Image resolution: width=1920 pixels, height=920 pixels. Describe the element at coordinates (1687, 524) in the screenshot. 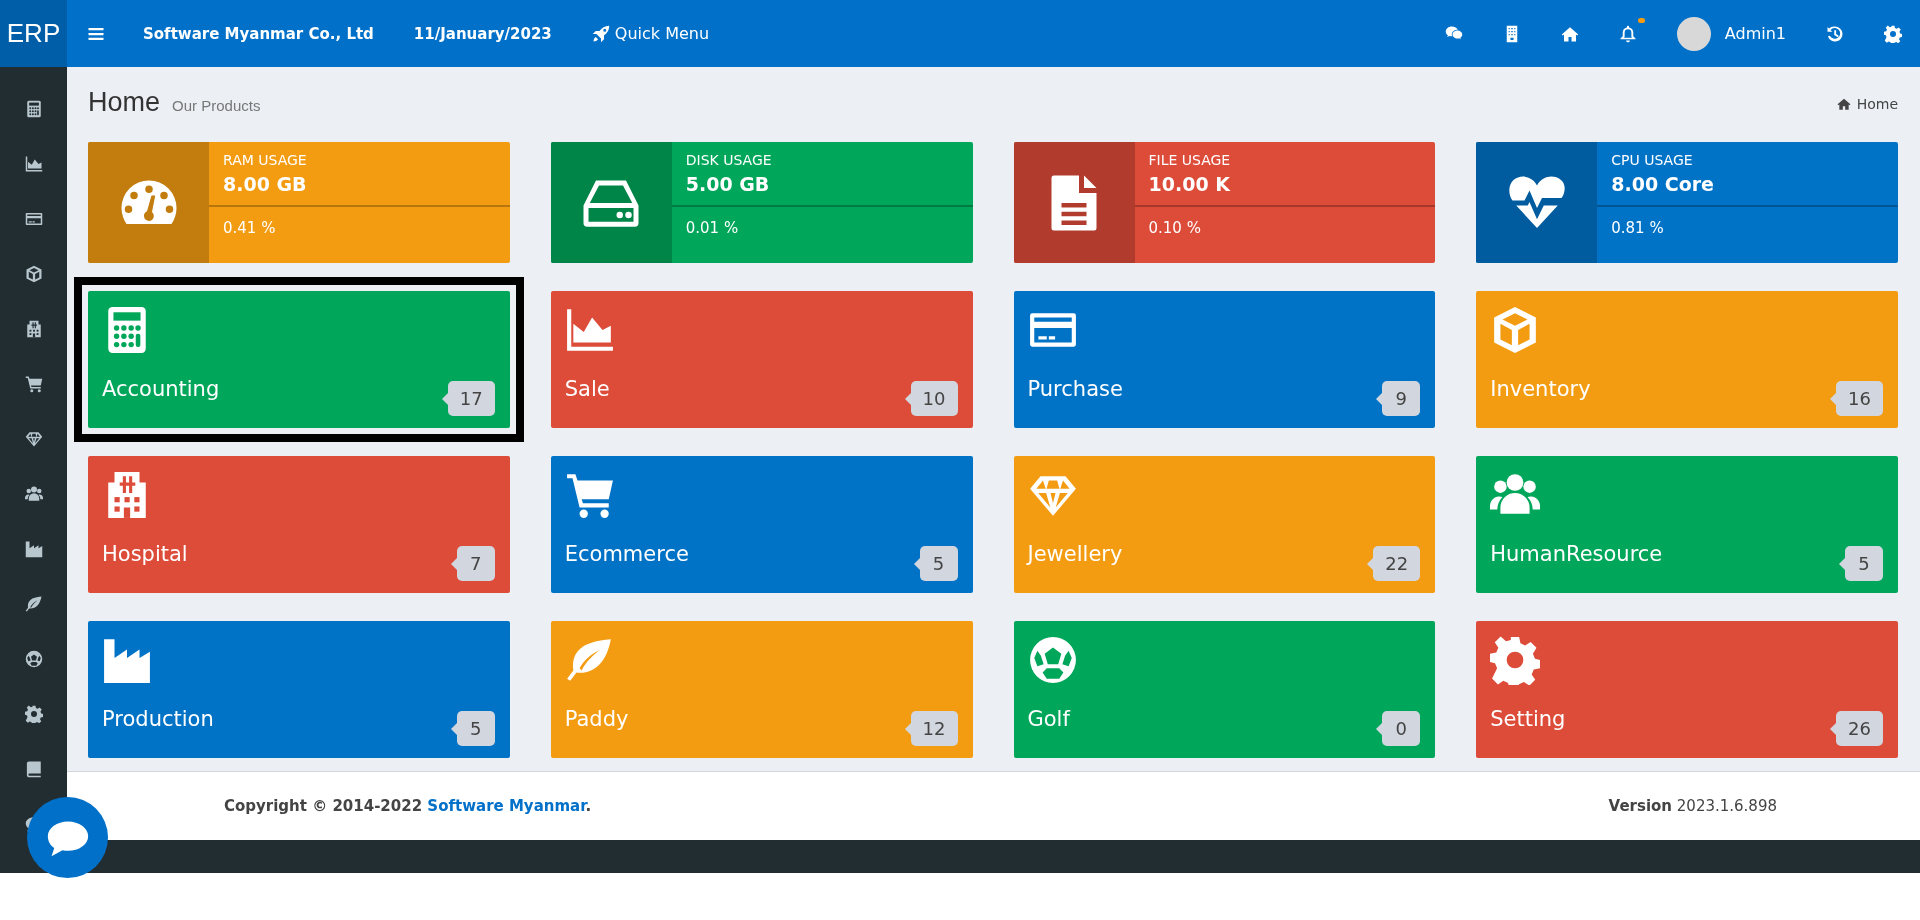

I see `module-tile: HumanResource 5` at that location.